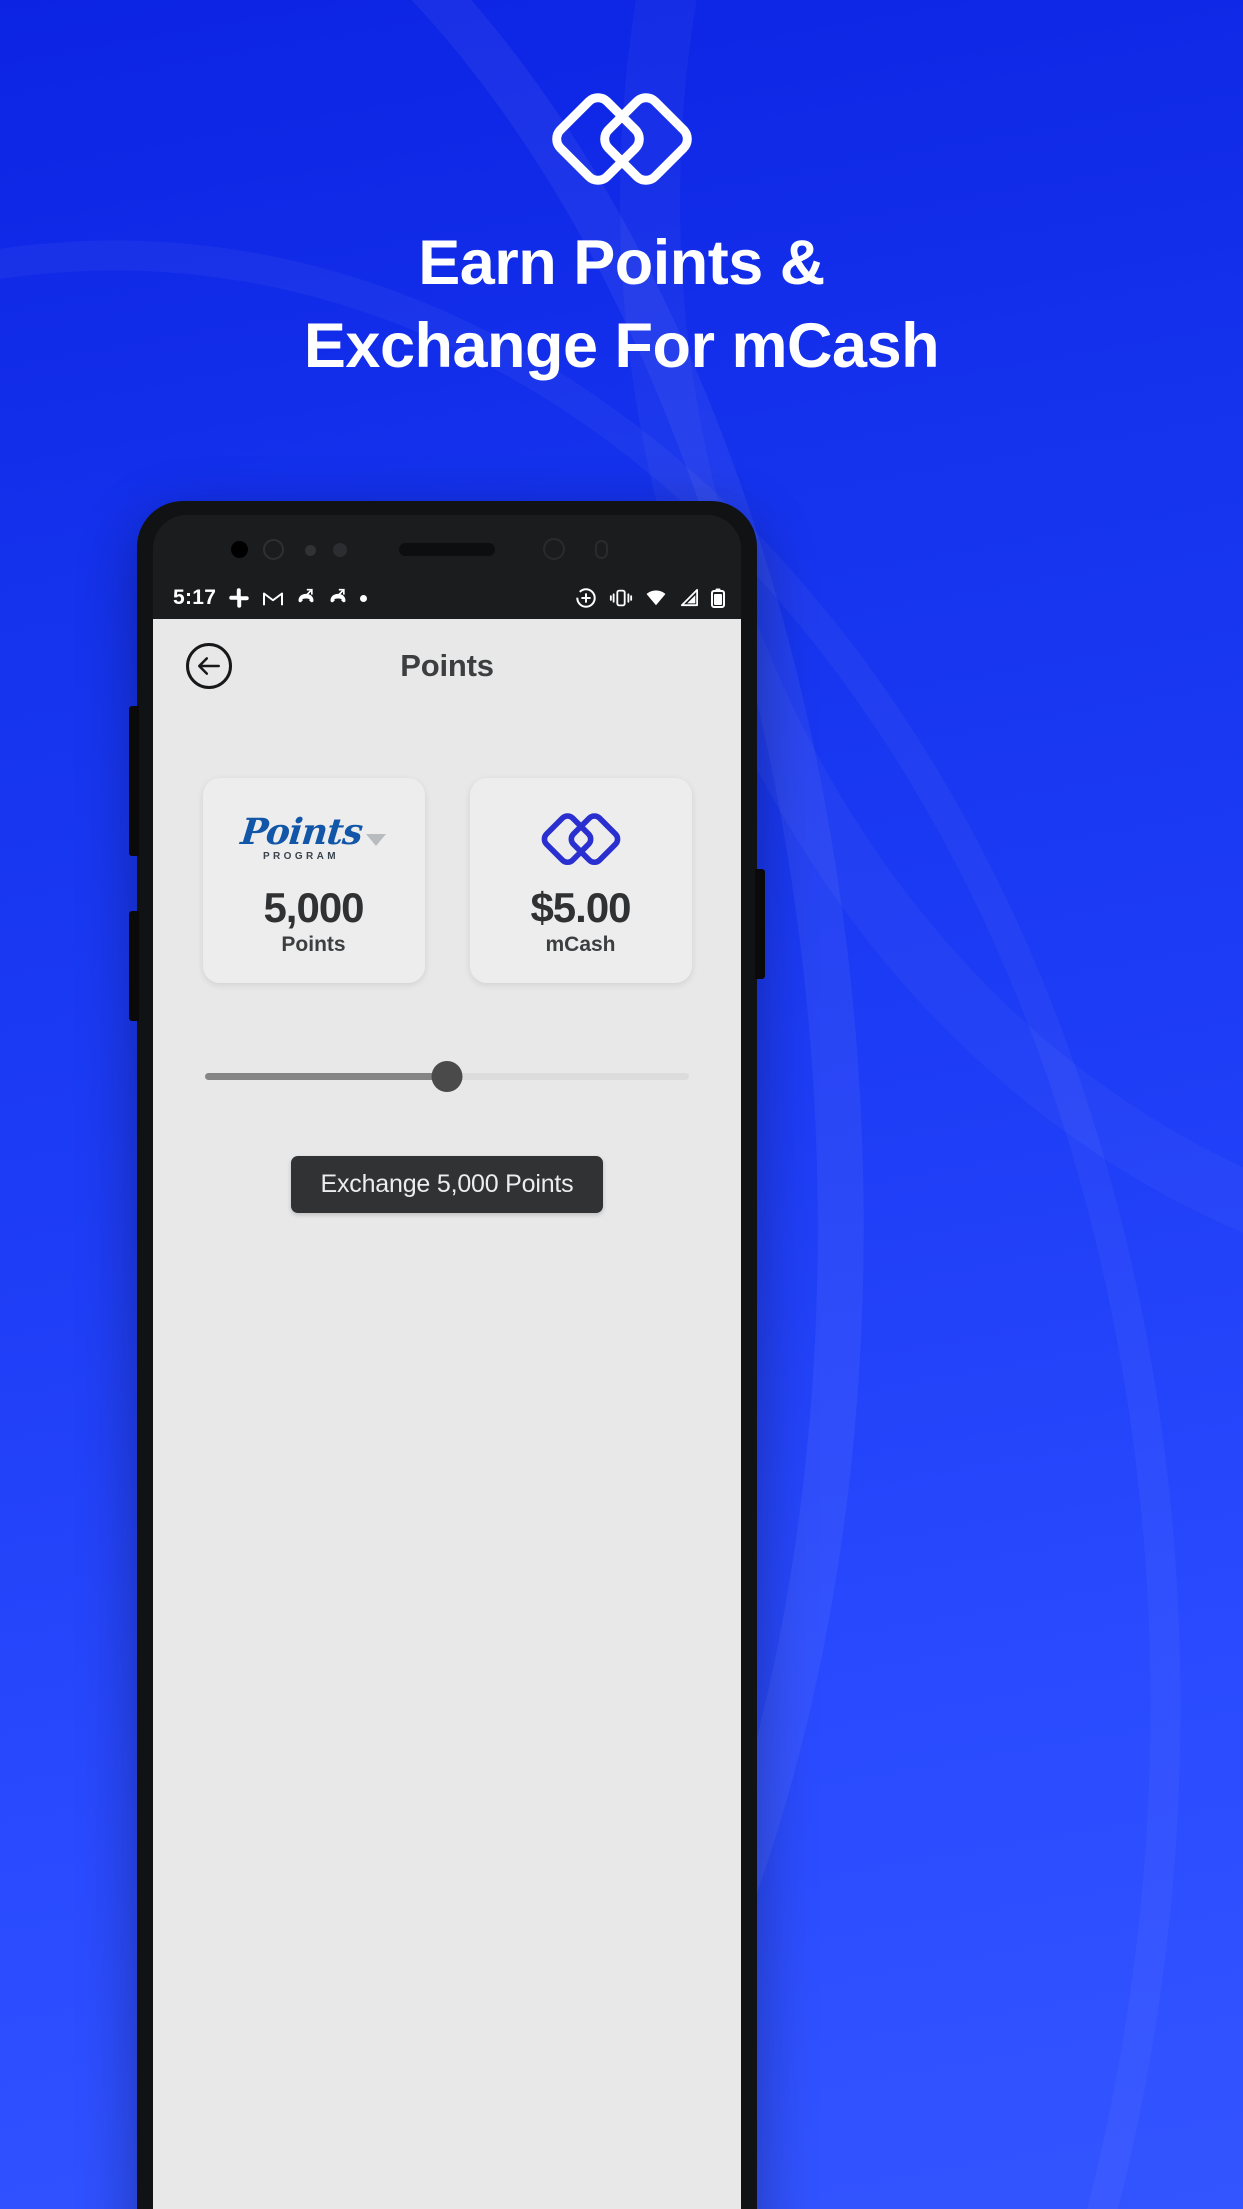 The height and width of the screenshot is (2209, 1243). I want to click on points-balance-label: Points, so click(313, 944).